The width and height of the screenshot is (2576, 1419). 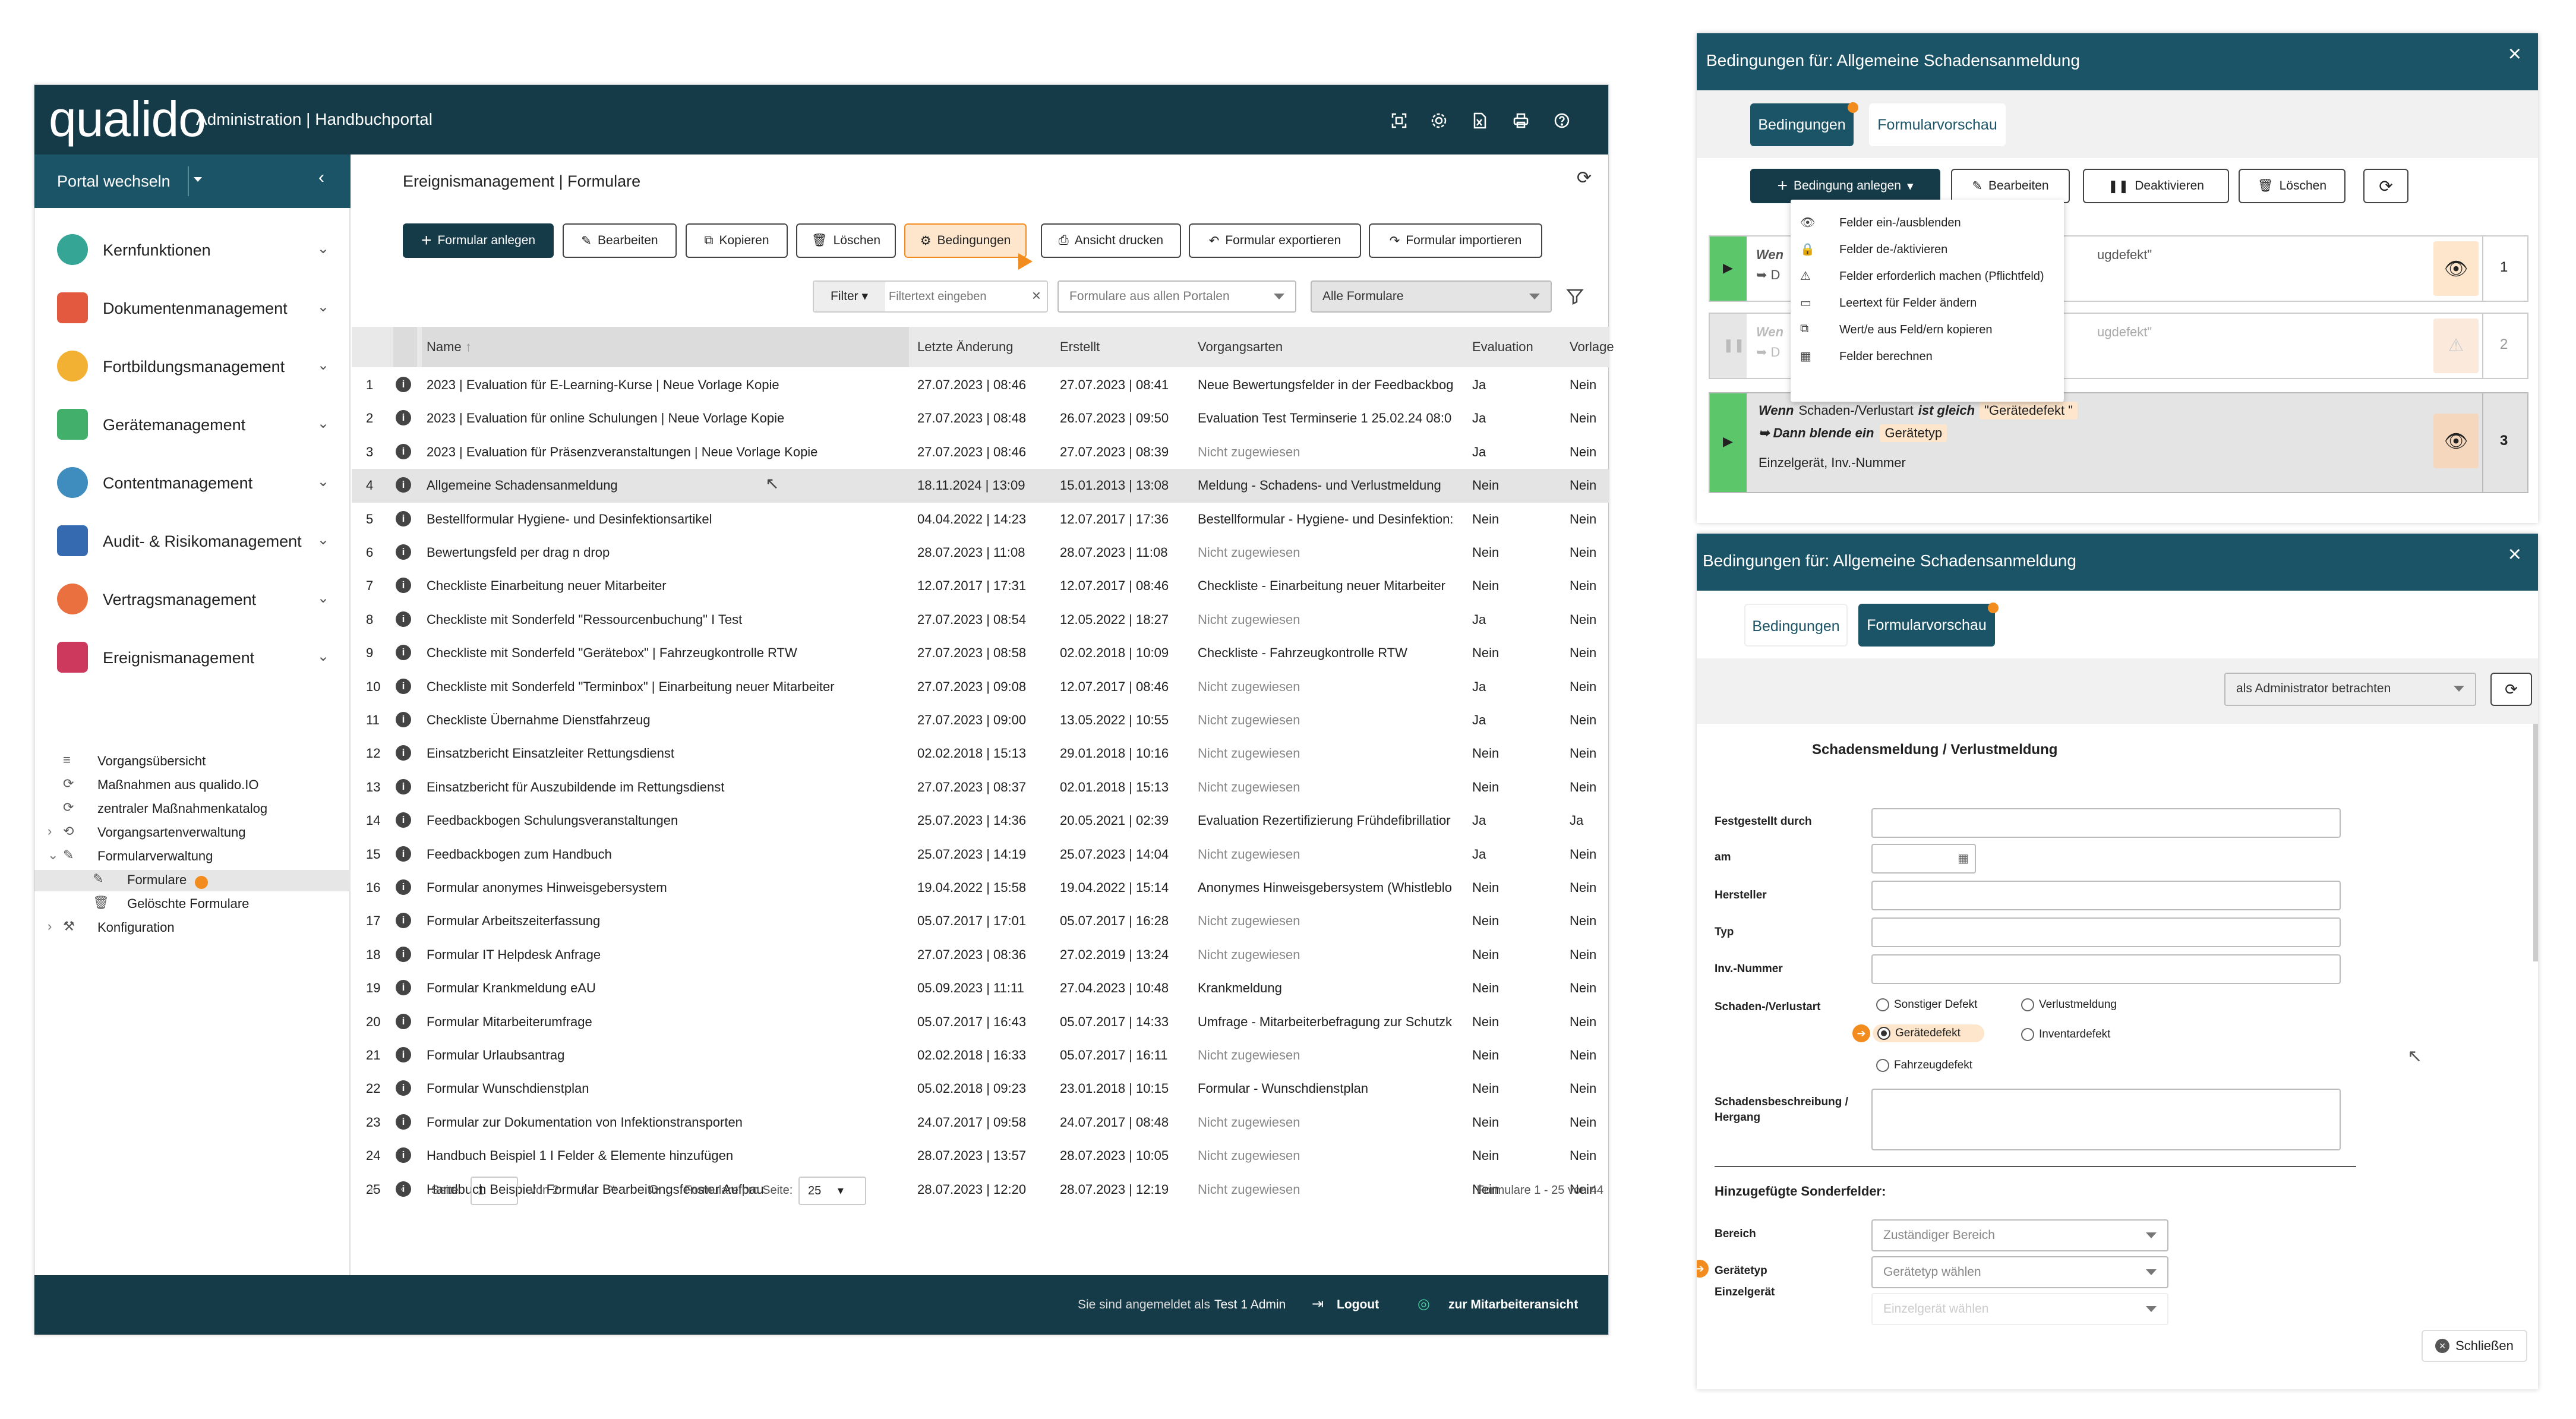 I want to click on radio-device-defect: Gerätedefekt, so click(x=1928, y=1033).